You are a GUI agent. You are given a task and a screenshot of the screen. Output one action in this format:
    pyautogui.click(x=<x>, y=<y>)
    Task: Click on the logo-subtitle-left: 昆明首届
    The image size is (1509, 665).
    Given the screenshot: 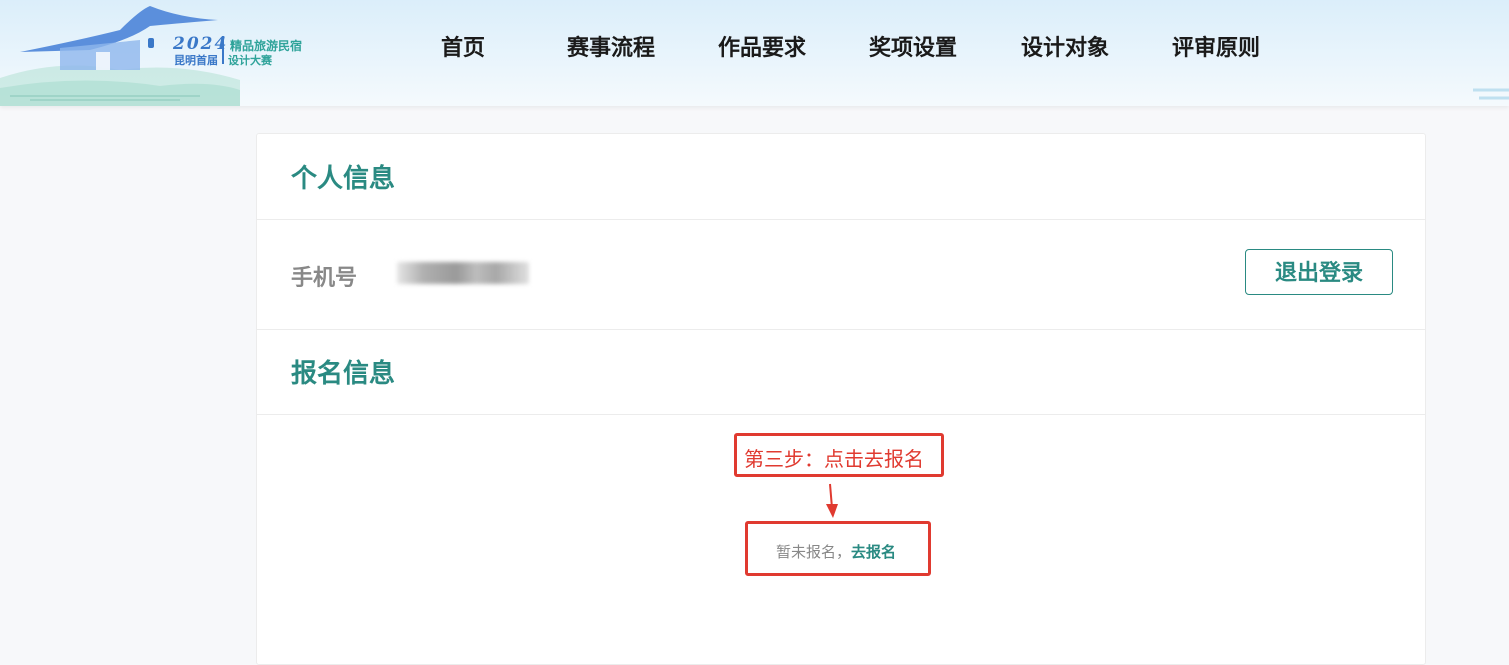 What is the action you would take?
    pyautogui.click(x=196, y=60)
    